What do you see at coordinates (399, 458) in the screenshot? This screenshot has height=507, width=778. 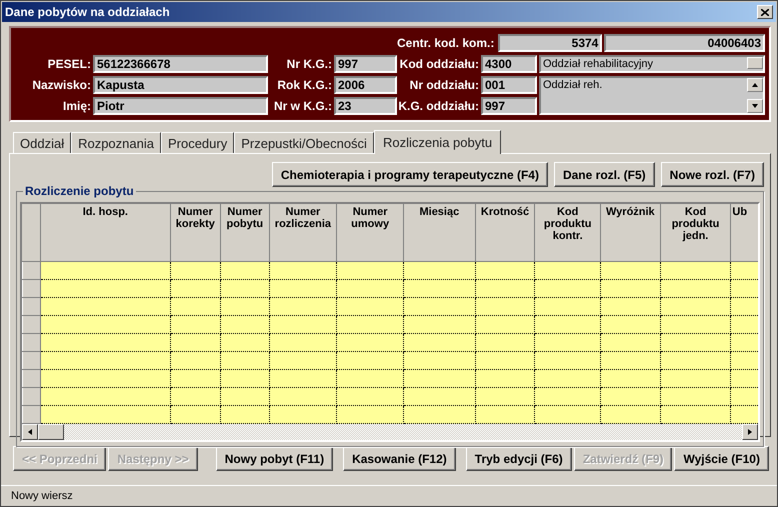 I see `nav-button: Kasowanie (F12)` at bounding box center [399, 458].